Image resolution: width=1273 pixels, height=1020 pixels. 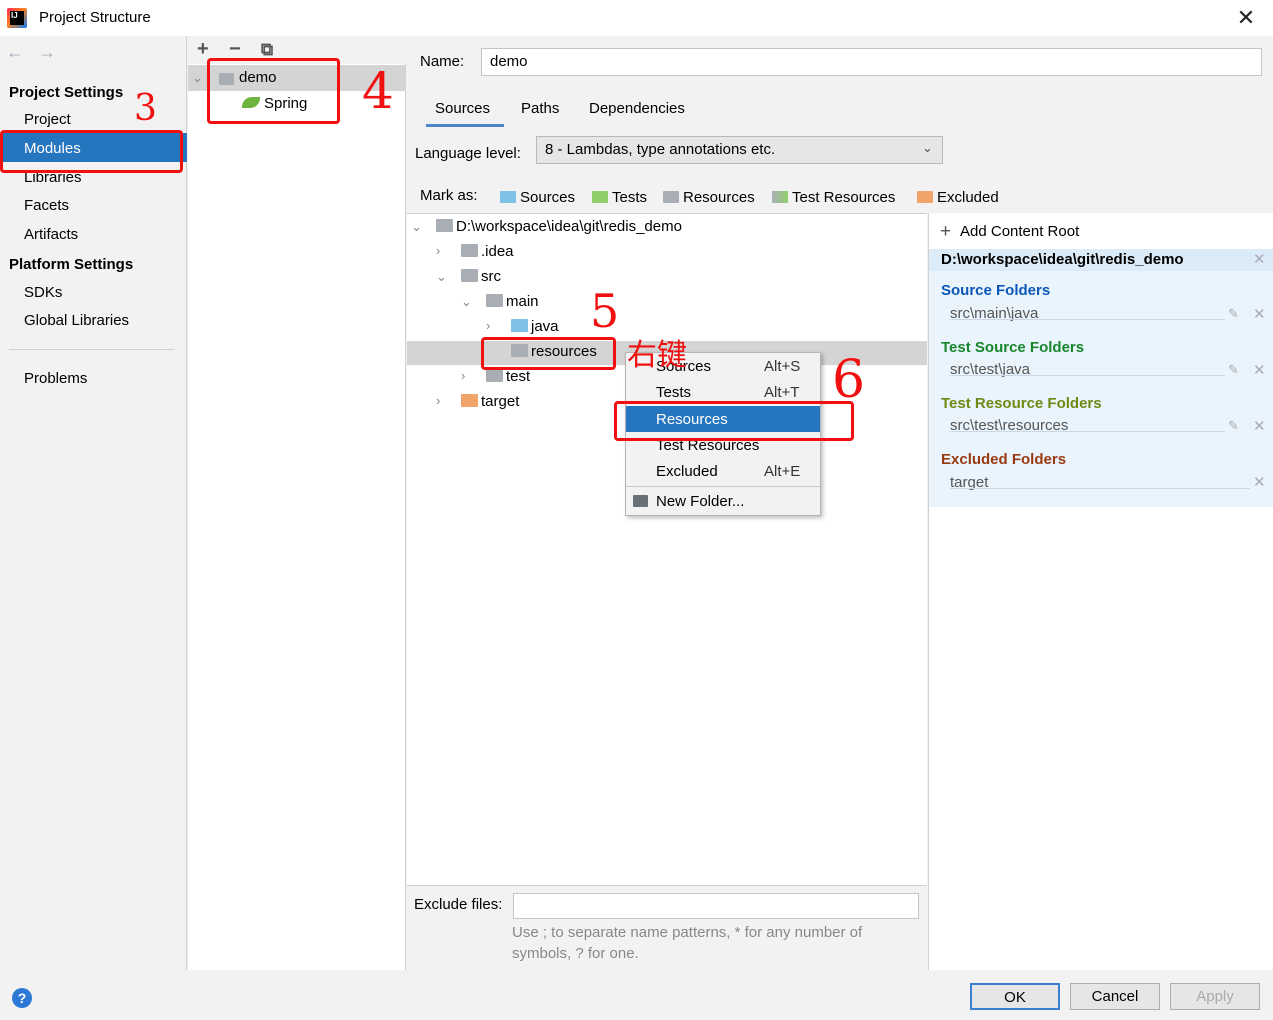 What do you see at coordinates (871, 62) in the screenshot?
I see `module-name-input: demo` at bounding box center [871, 62].